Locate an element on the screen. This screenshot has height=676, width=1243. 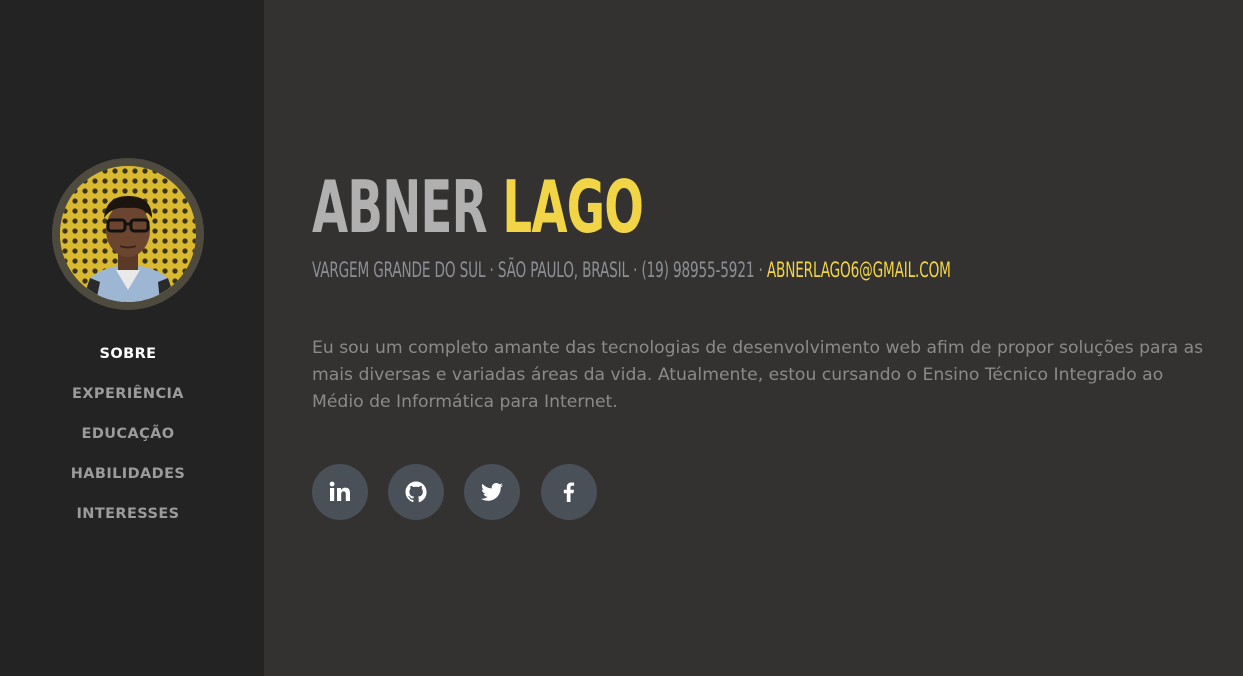
avatar is located at coordinates (128, 234).